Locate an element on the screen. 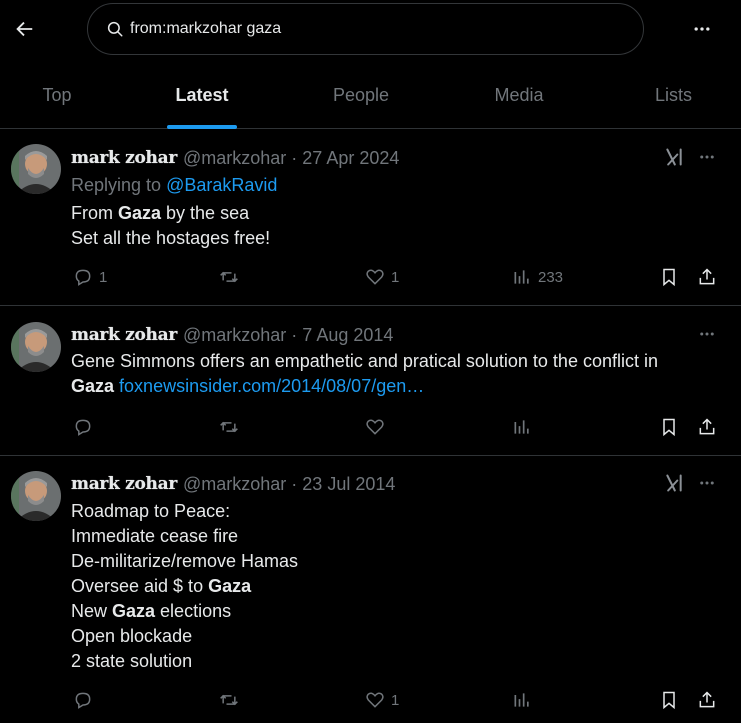  reply-mention-link: @BarakRavid is located at coordinates (221, 185).